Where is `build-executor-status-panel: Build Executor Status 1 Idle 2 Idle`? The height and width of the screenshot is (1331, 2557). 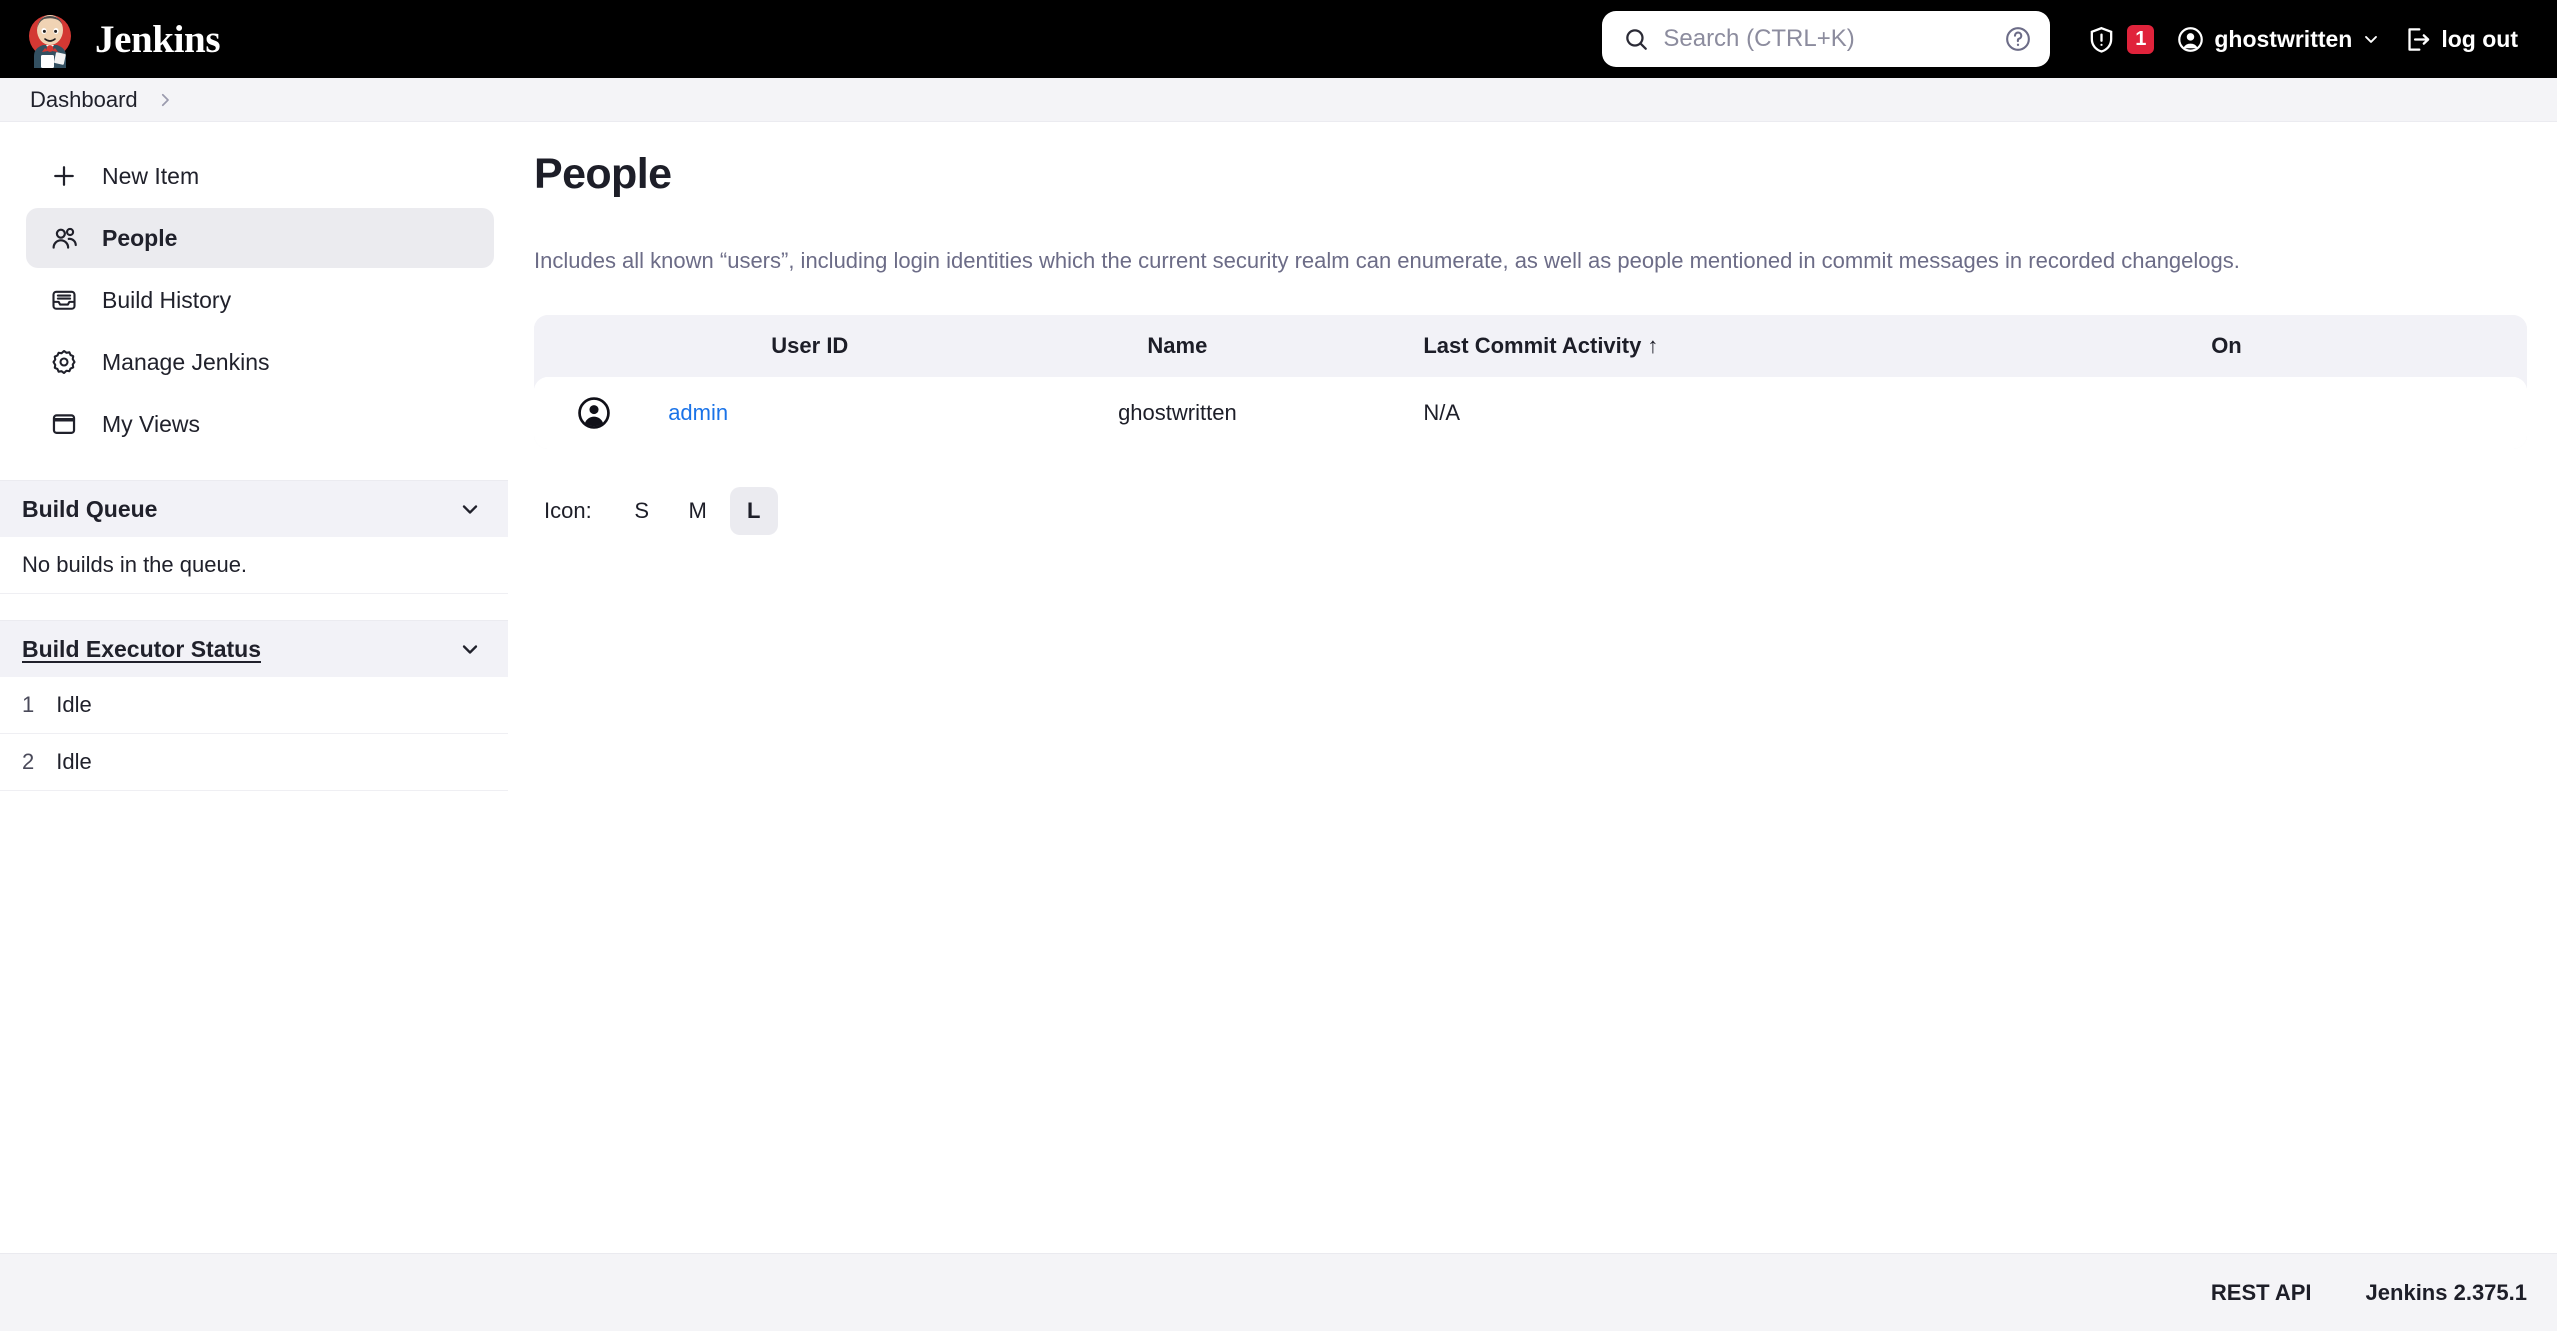
build-executor-status-panel: Build Executor Status 1 Idle 2 Idle is located at coordinates (254, 705).